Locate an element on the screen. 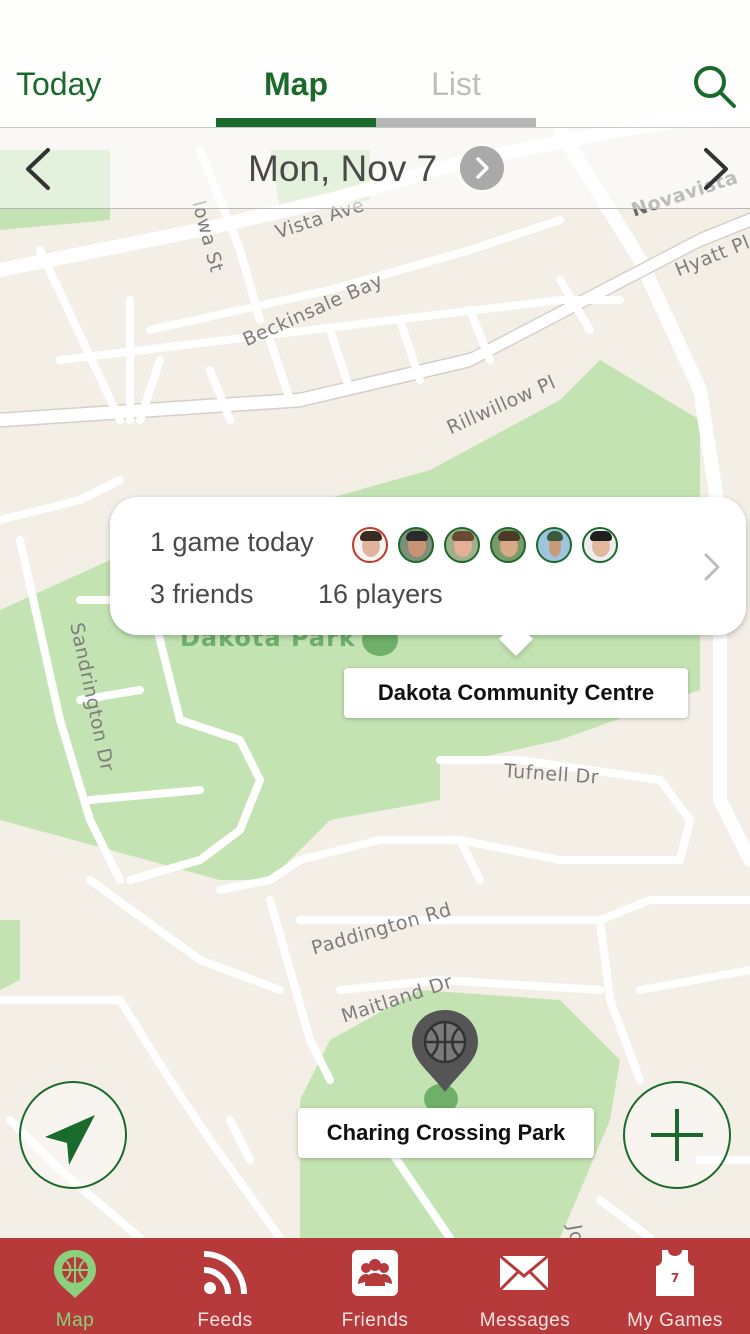 This screenshot has width=750, height=1334. basketball-pin-icon is located at coordinates (75, 1274).